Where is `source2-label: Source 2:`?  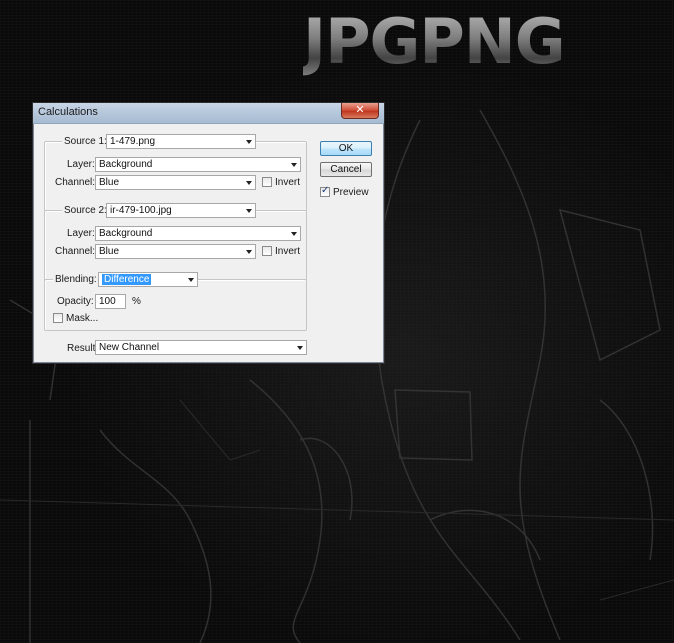 source2-label: Source 2: is located at coordinates (85, 210).